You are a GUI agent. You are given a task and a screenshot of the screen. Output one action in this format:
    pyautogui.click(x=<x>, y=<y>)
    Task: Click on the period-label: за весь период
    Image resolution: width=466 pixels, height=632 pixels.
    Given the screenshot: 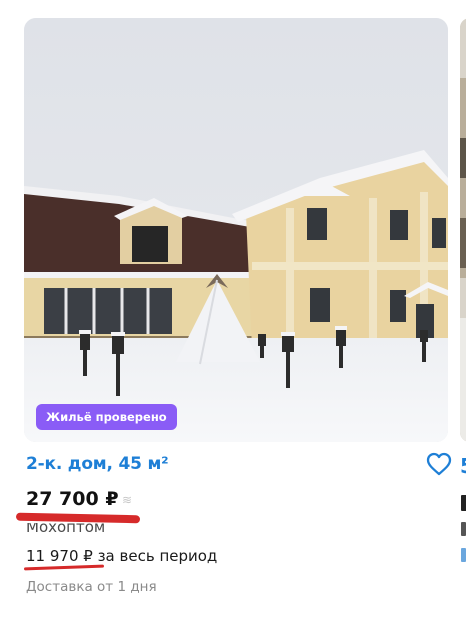 What is the action you would take?
    pyautogui.click(x=157, y=556)
    